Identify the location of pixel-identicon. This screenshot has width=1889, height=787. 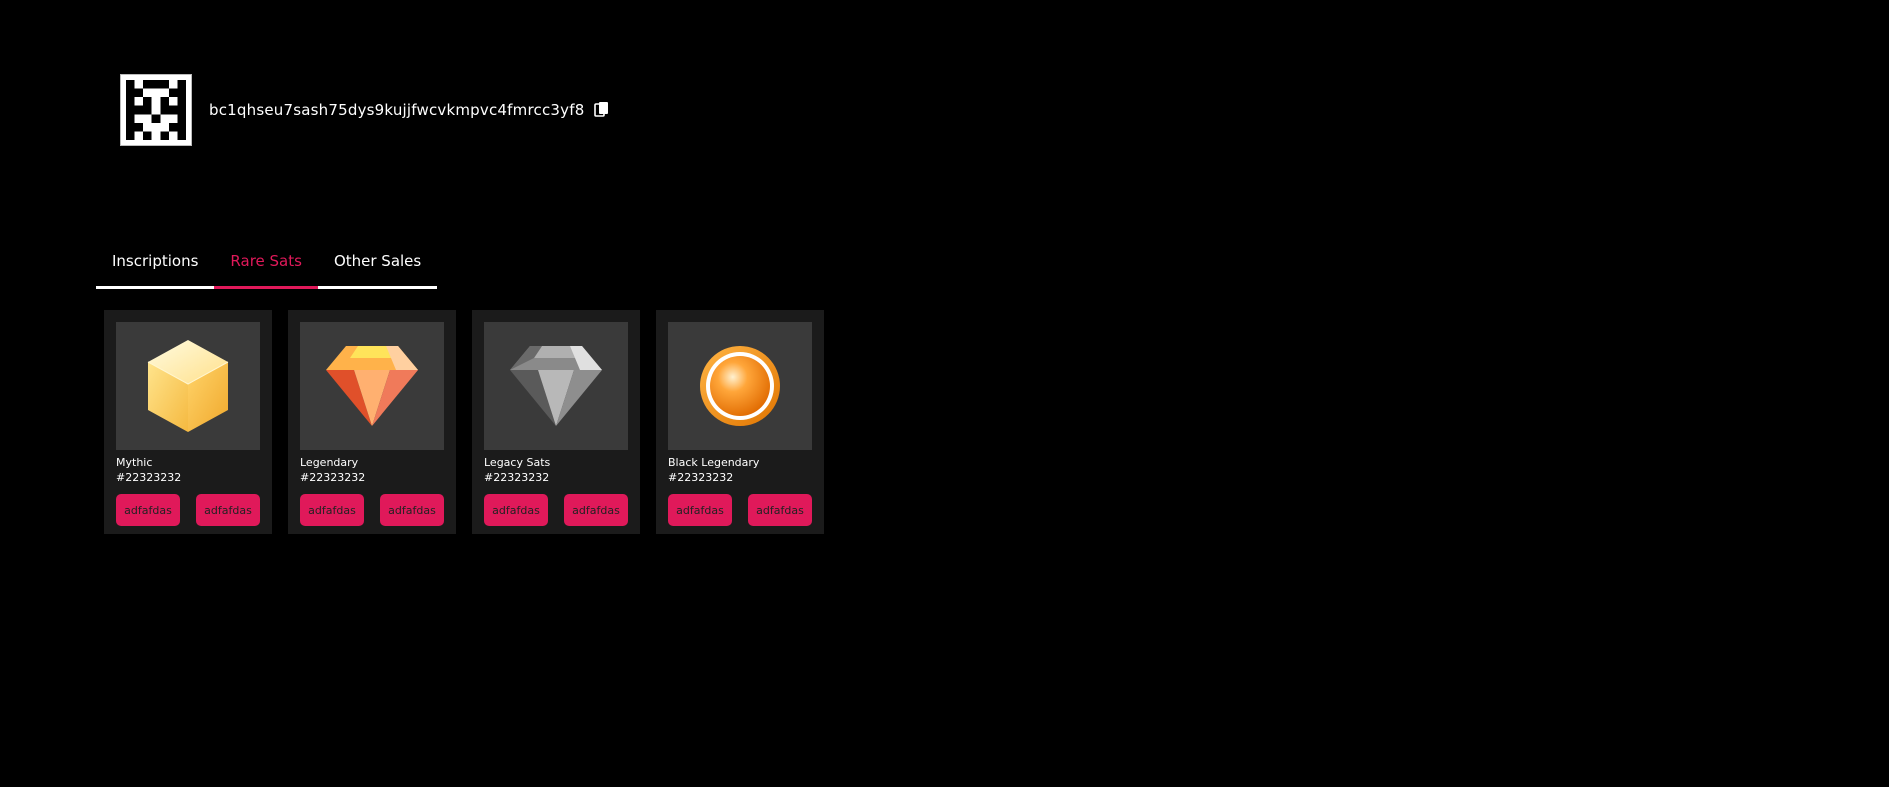
(156, 110).